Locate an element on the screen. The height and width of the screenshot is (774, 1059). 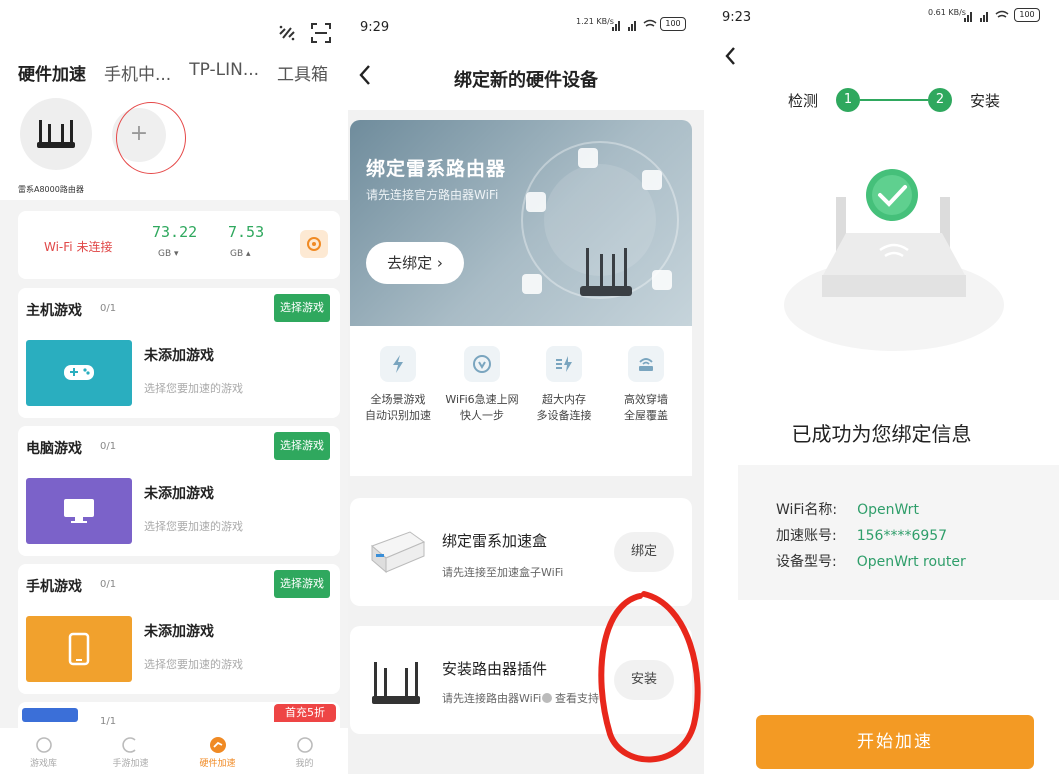
nav-label: 硬件加速 is located at coordinates (217, 764).